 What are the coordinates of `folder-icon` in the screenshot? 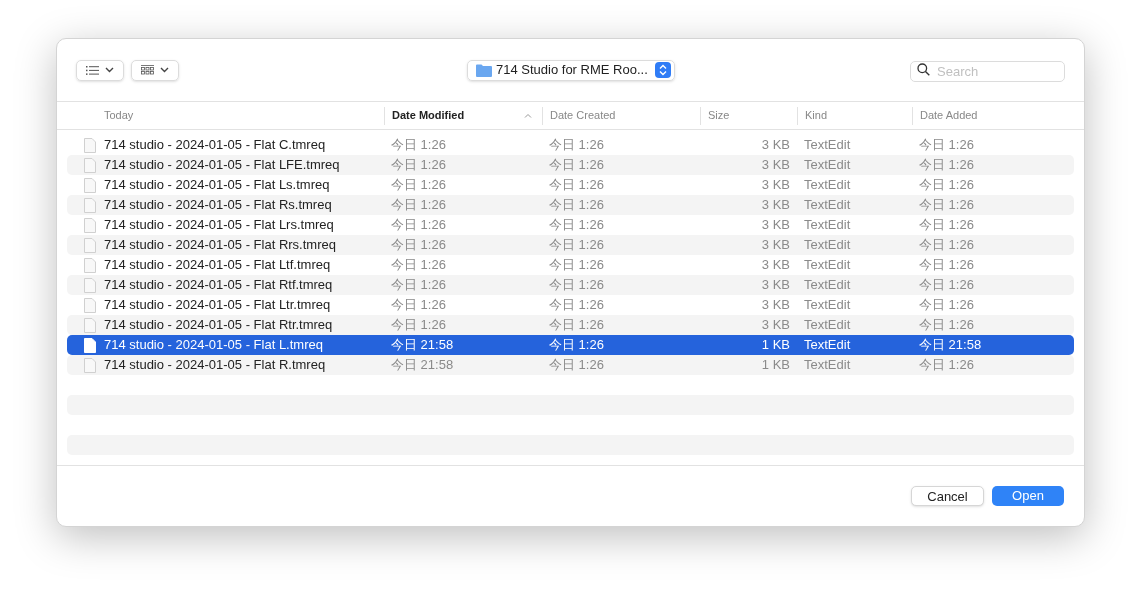 It's located at (484, 70).